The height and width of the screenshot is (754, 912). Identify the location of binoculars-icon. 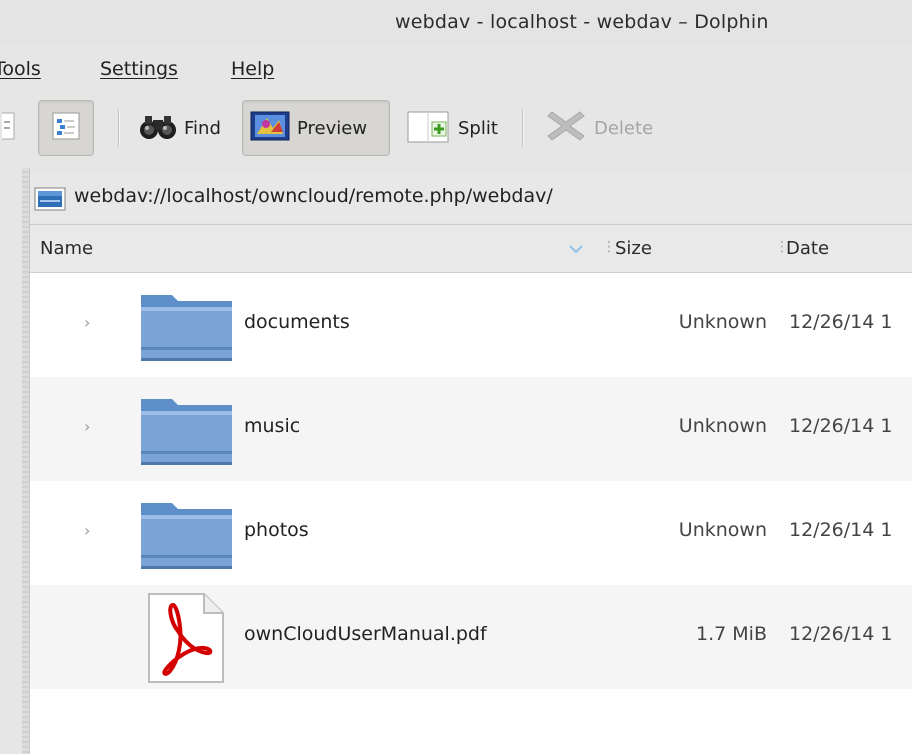
(158, 128).